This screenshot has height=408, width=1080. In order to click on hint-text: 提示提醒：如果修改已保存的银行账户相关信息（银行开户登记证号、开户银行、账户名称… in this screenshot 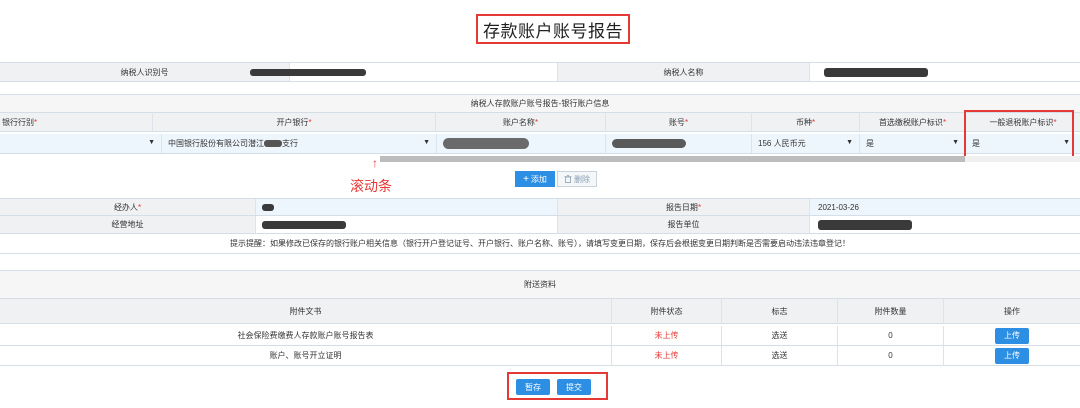, I will do `click(540, 243)`.